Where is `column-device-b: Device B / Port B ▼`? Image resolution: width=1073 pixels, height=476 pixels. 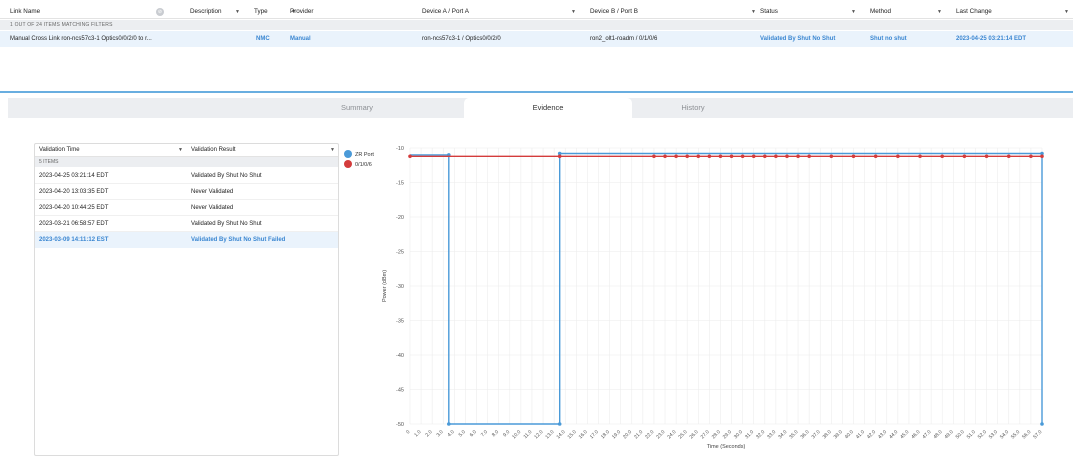 column-device-b: Device B / Port B ▼ is located at coordinates (670, 12).